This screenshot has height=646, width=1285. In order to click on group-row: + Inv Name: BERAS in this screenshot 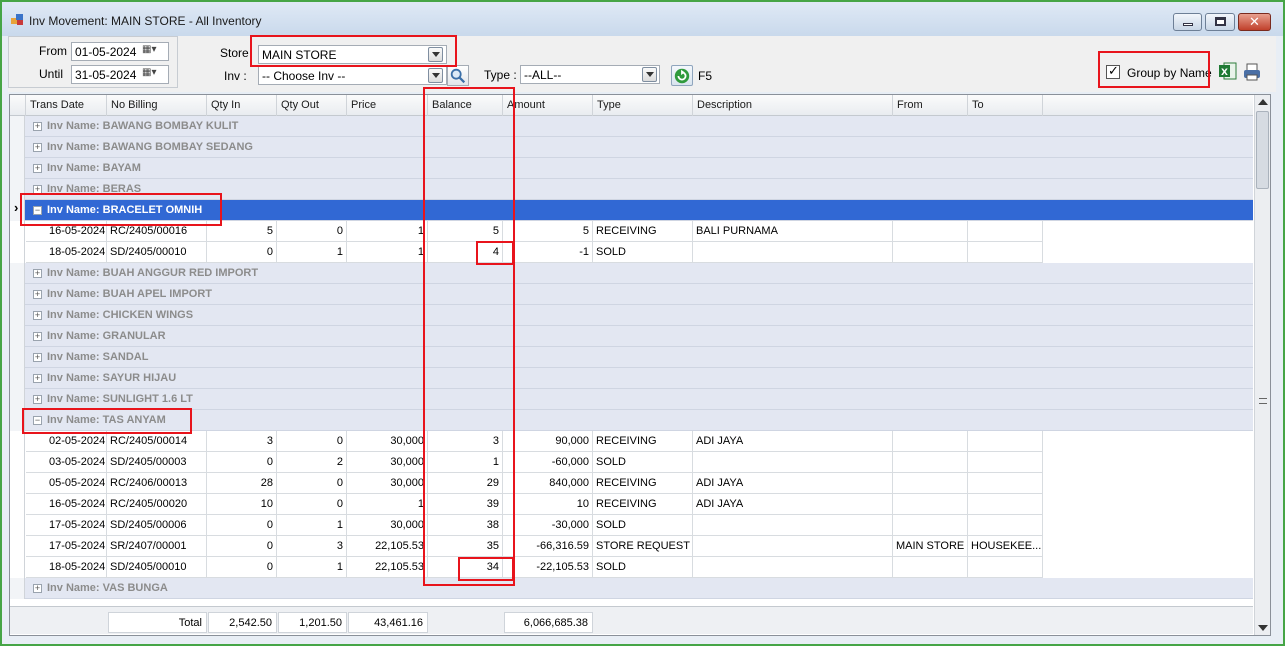, I will do `click(631, 189)`.